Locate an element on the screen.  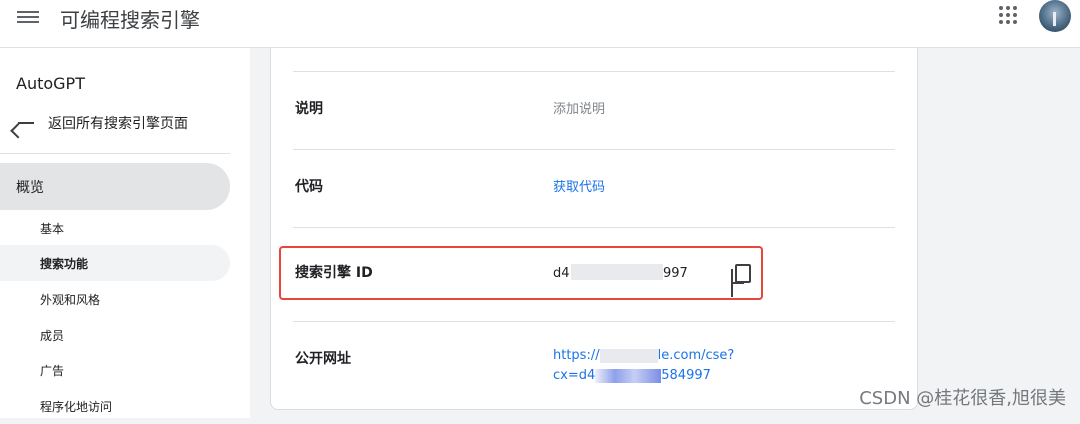
menu-icon is located at coordinates (28, 17).